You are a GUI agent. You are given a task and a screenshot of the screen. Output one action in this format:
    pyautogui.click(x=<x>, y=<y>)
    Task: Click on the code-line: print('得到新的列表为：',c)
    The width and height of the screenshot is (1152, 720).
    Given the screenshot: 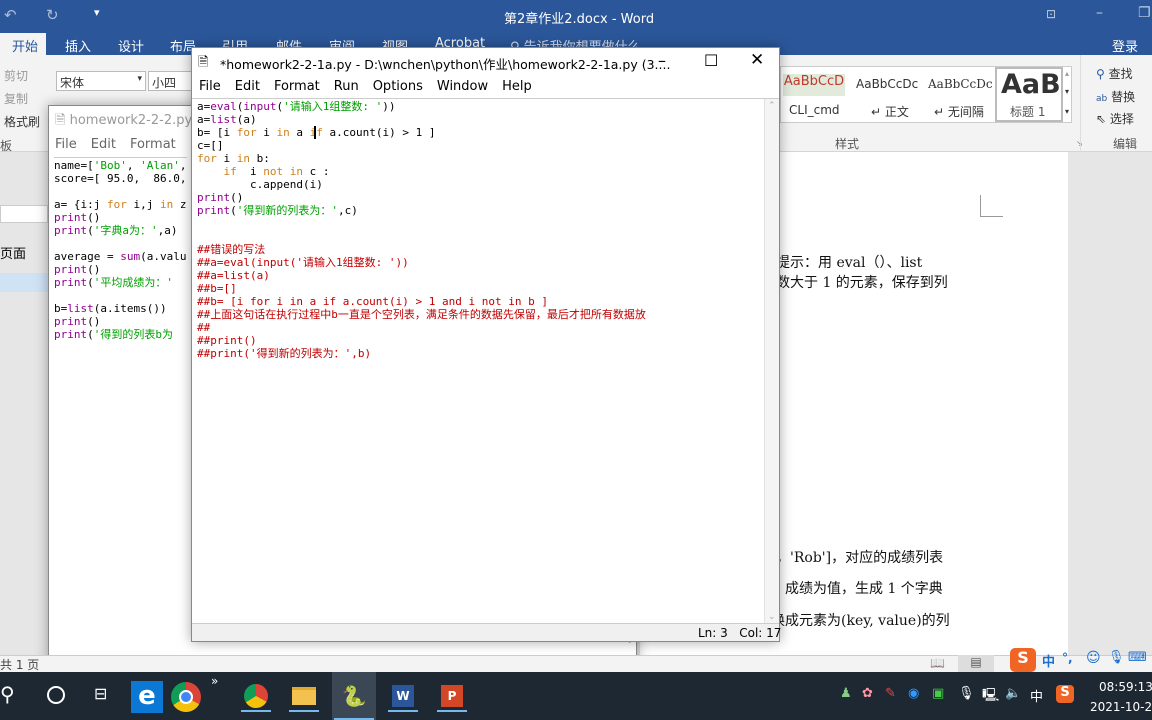 What is the action you would take?
    pyautogui.click(x=421, y=210)
    